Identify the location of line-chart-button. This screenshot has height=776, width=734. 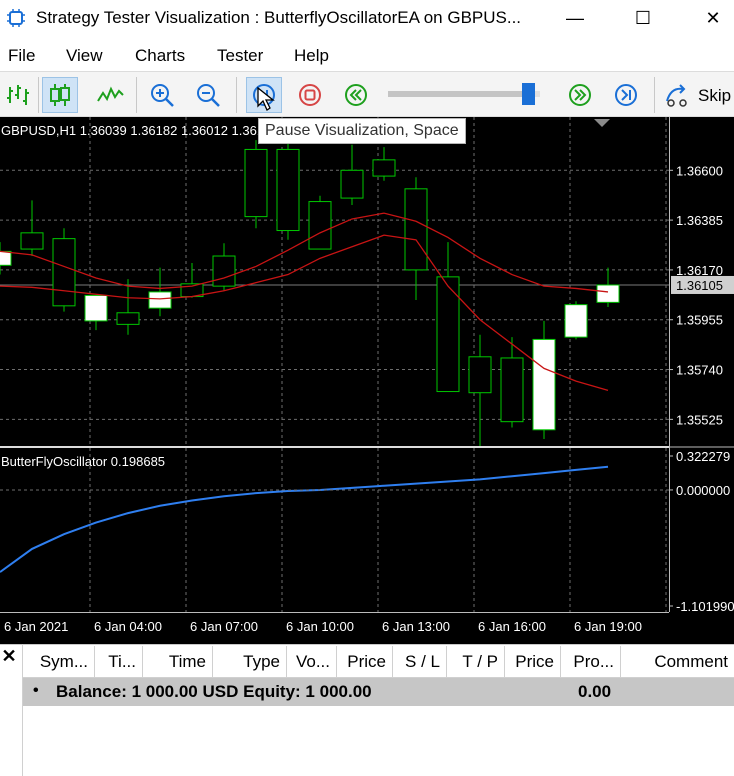
(110, 95).